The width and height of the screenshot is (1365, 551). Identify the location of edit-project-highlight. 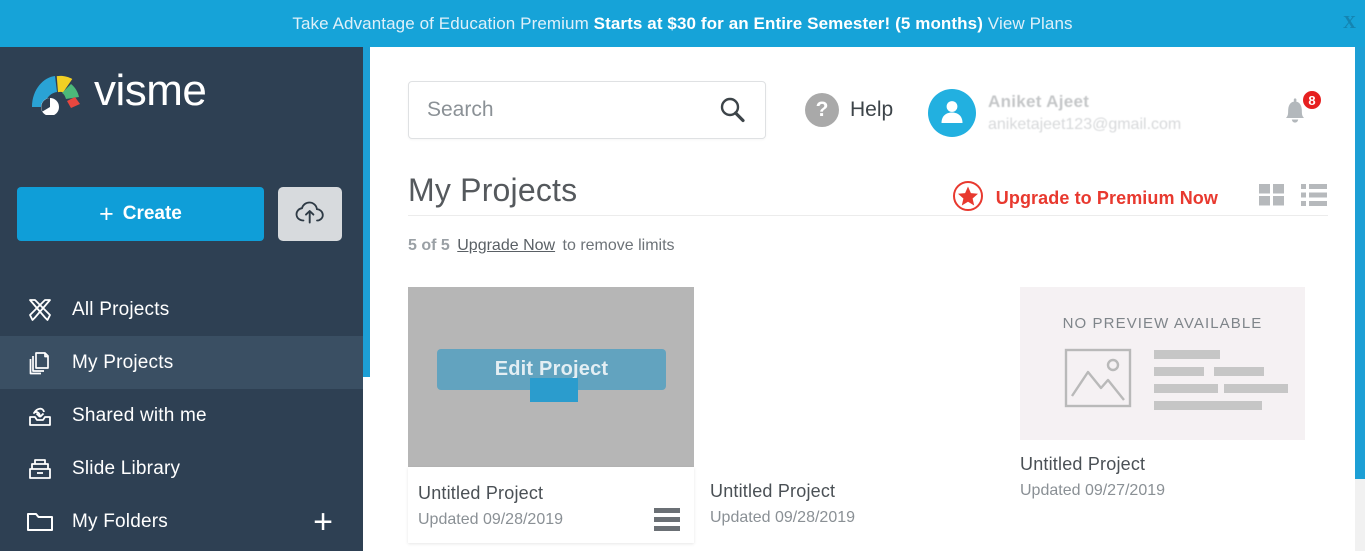
(554, 390).